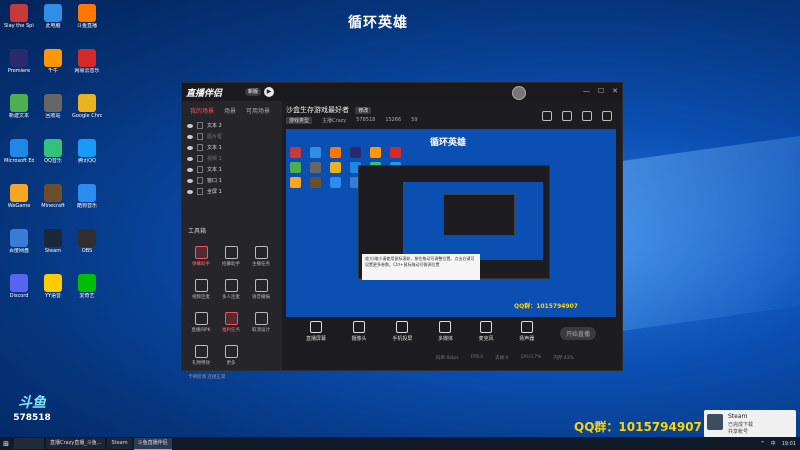 The height and width of the screenshot is (450, 800). Describe the element at coordinates (486, 331) in the screenshot. I see `source-button: 麦克风` at that location.